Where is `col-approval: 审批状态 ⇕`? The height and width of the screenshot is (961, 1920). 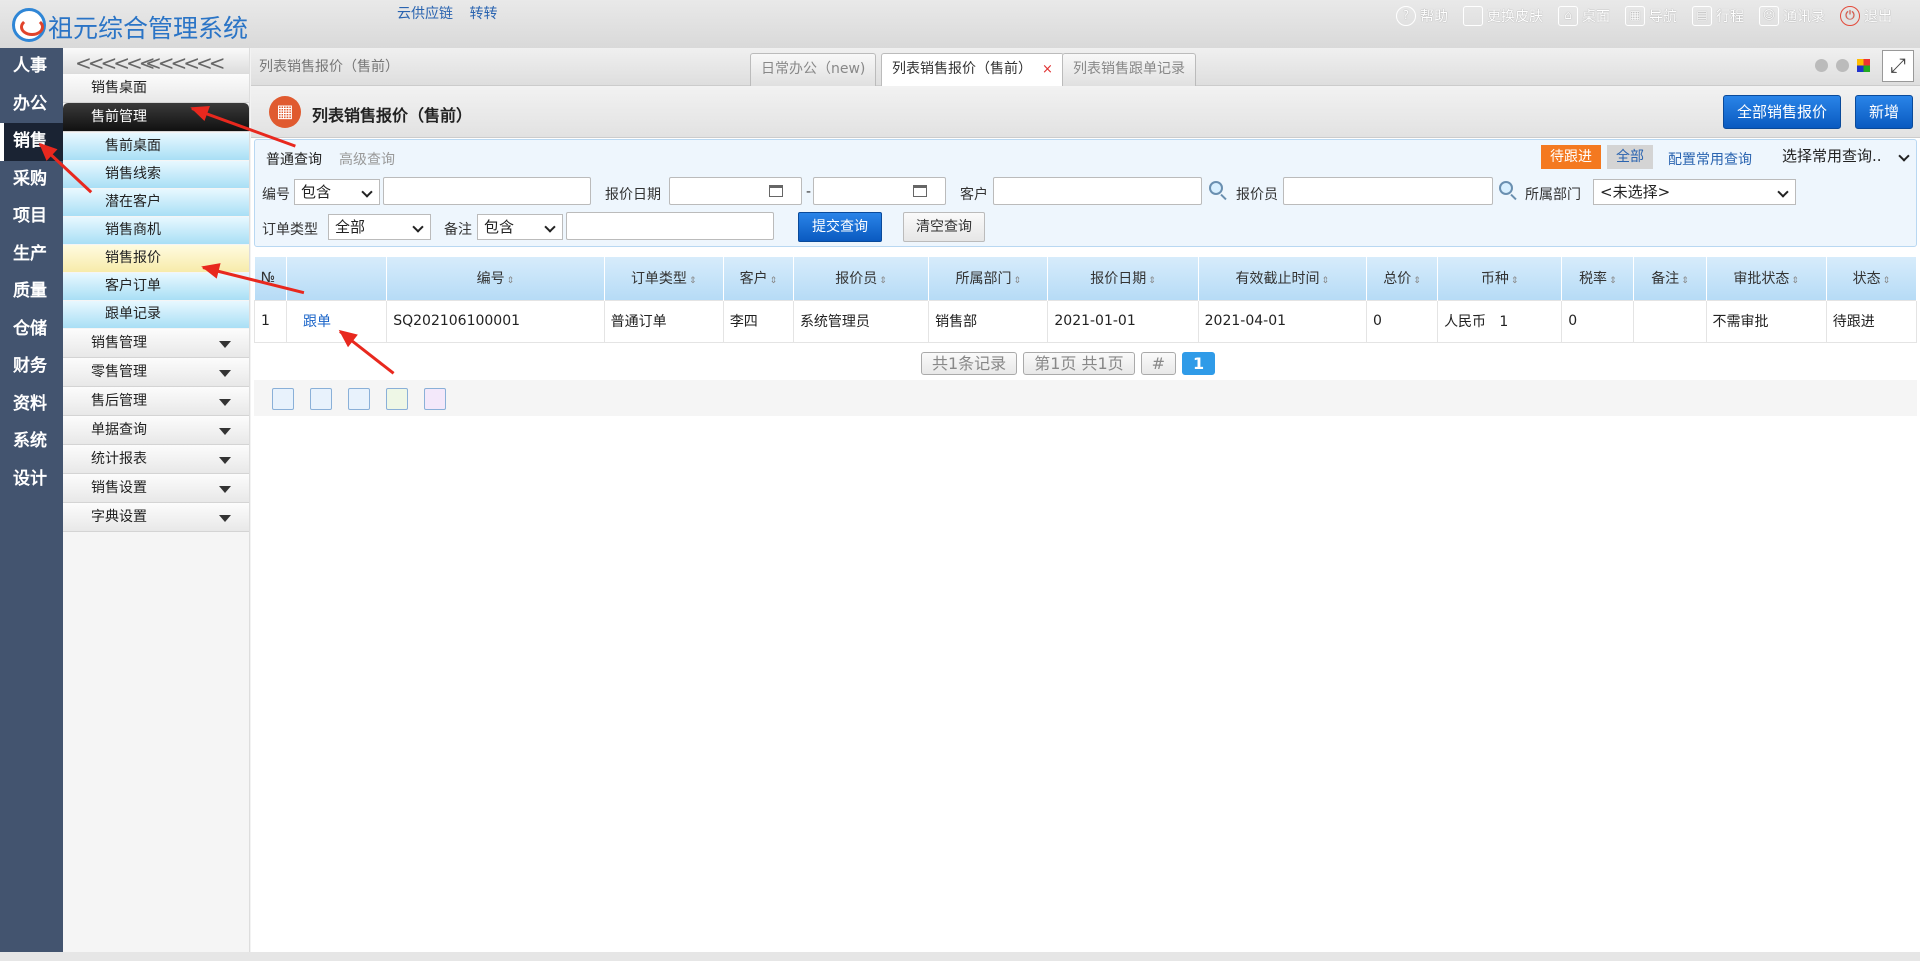 col-approval: 审批状态 ⇕ is located at coordinates (1766, 278).